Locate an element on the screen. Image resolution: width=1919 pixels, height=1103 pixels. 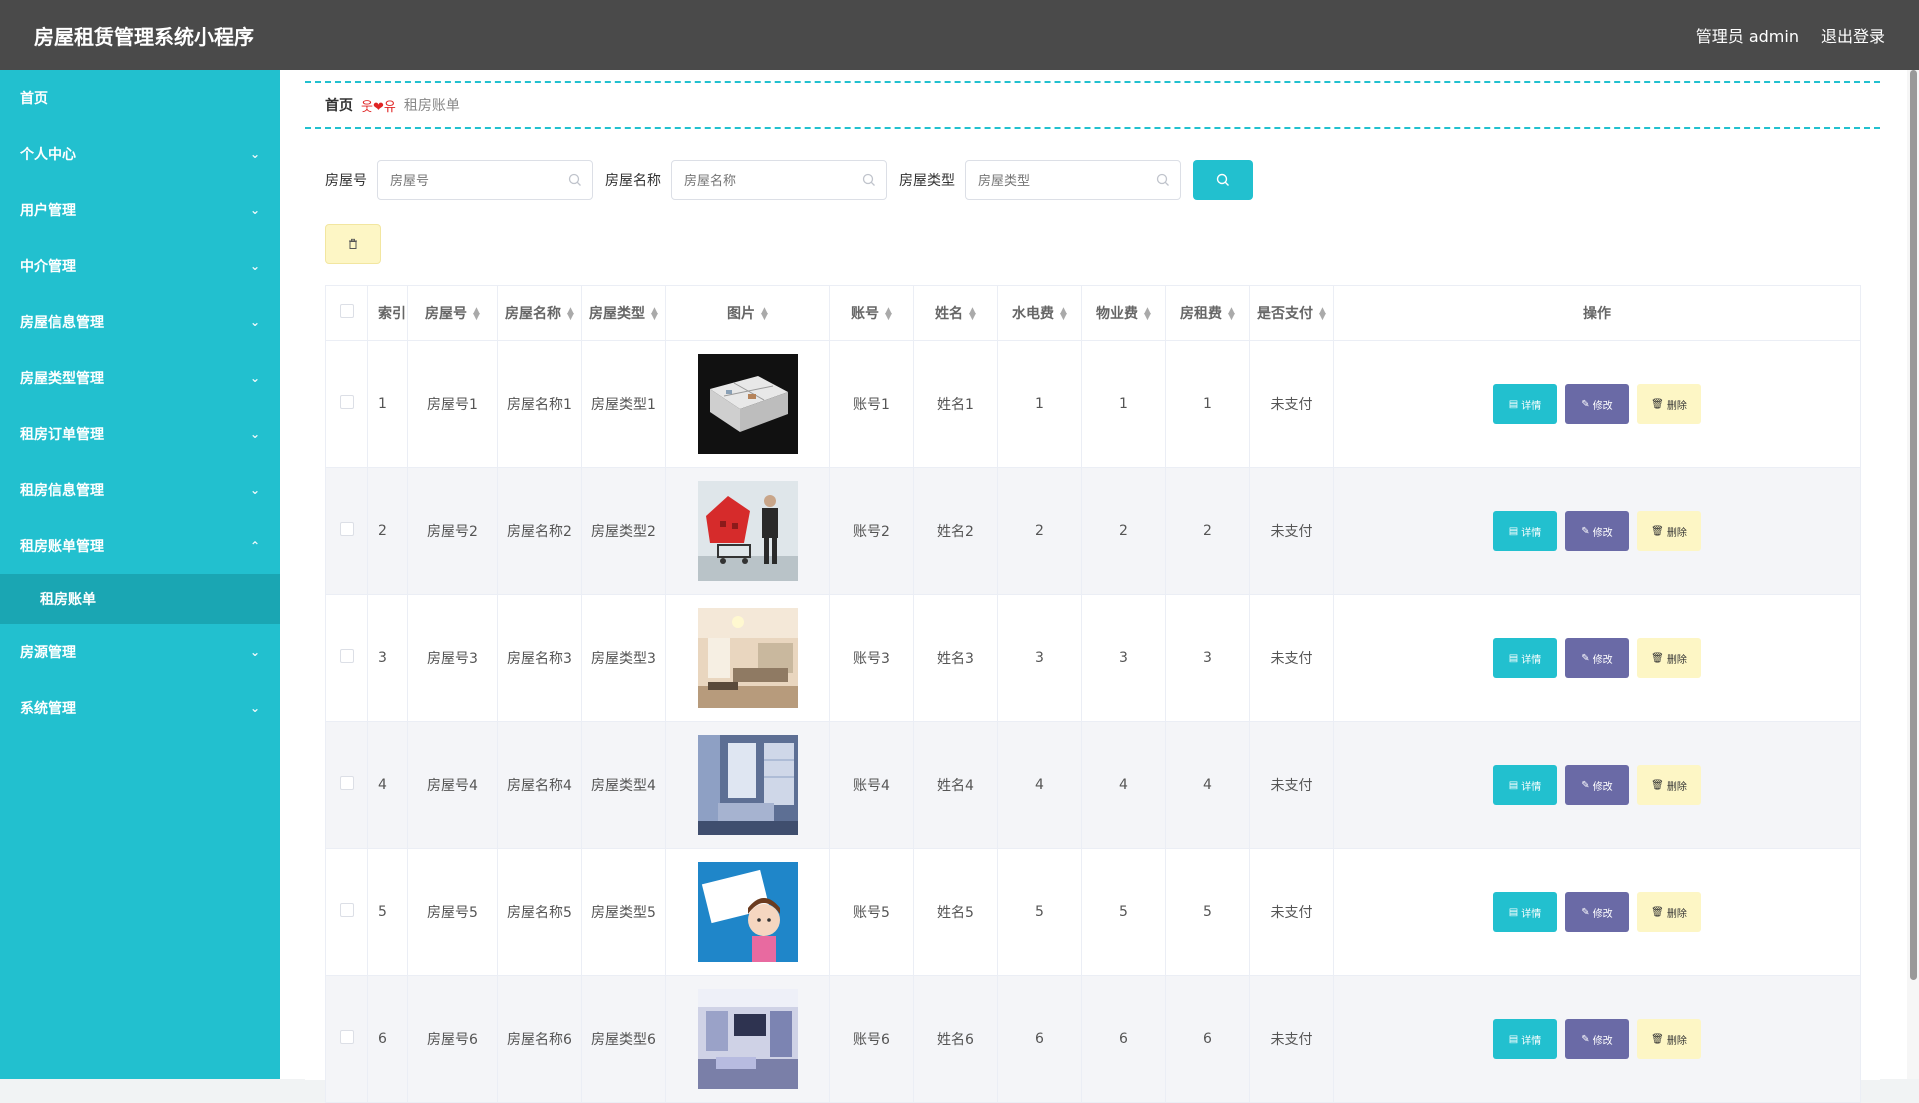
sidebar-subitem-rental-bill: 租房账单 is located at coordinates (140, 599).